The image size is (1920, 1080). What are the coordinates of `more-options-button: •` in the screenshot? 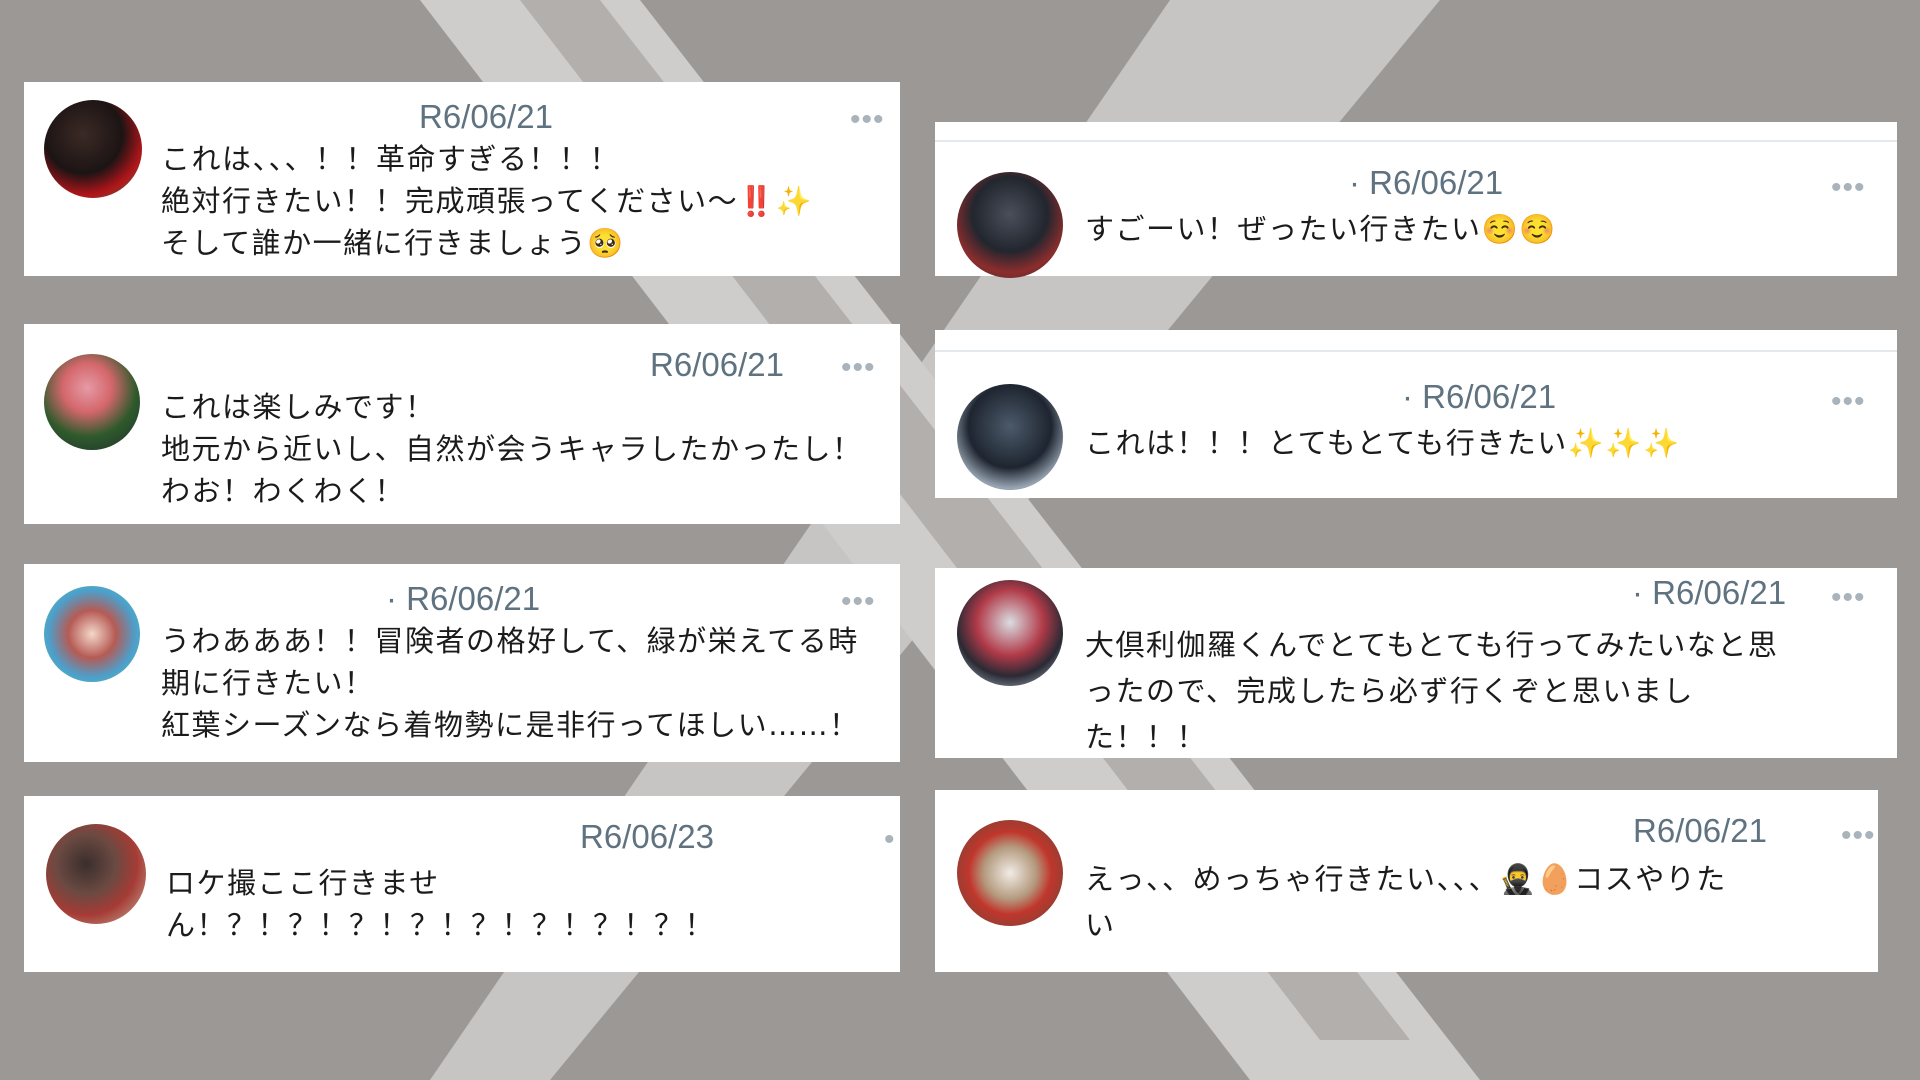 It's located at (890, 840).